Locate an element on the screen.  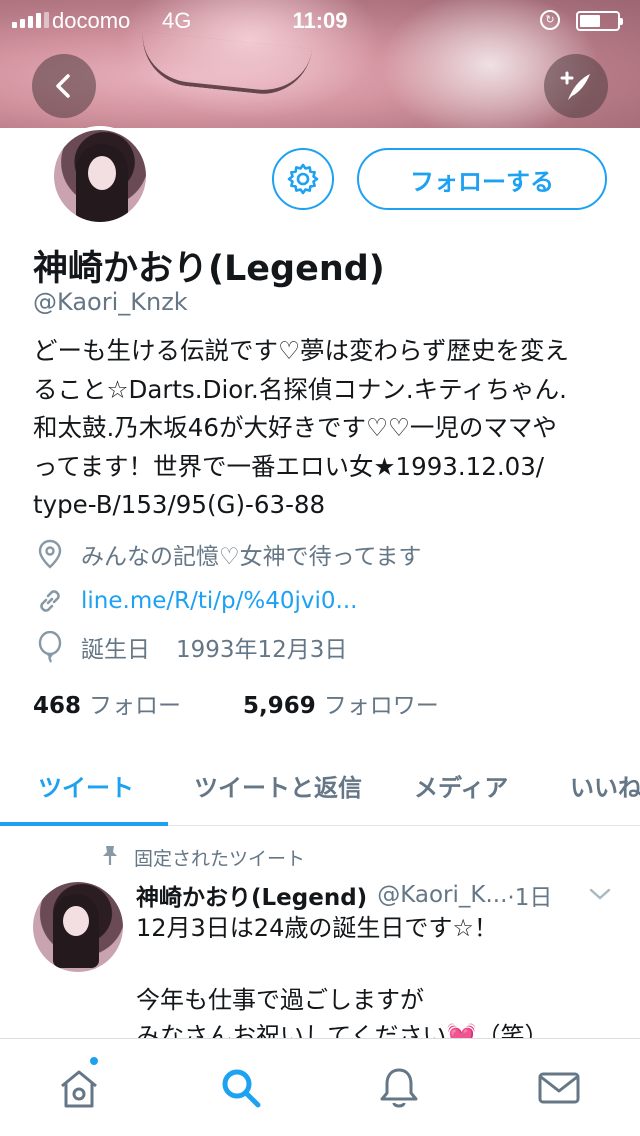
tab-tweets: ツイート is located at coordinates (86, 785).